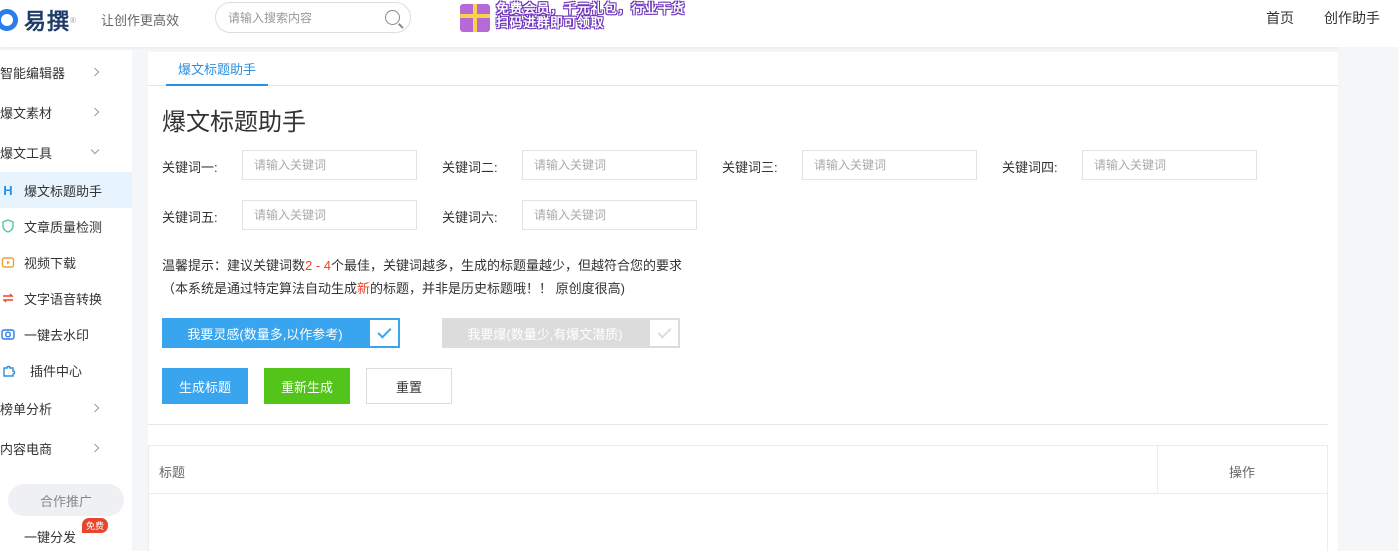 This screenshot has height=551, width=1398. I want to click on sidebar-item-plugin-center: 插件中心, so click(66, 370).